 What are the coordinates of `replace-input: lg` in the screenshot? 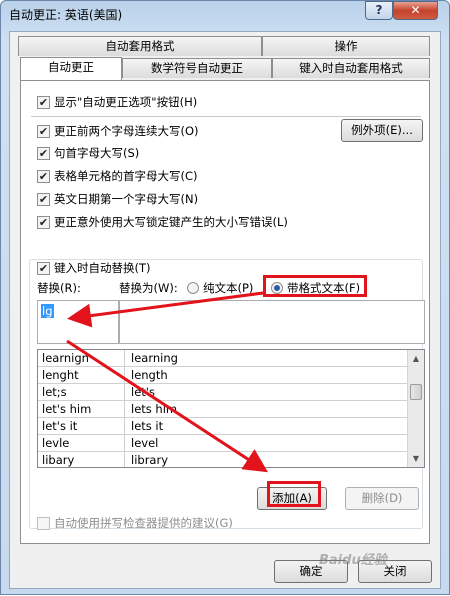 It's located at (78, 322).